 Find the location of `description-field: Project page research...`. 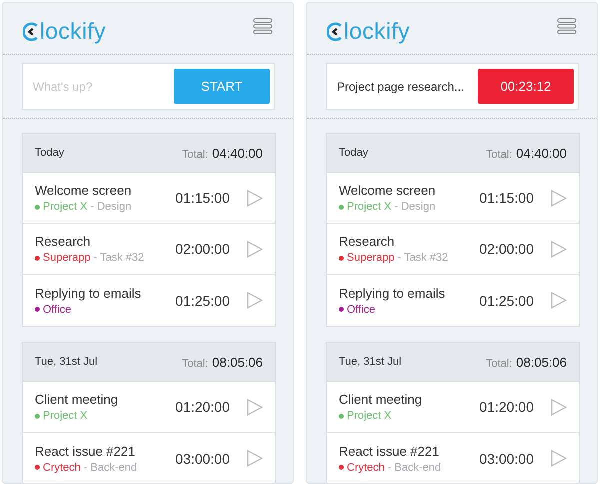

description-field: Project page research... is located at coordinates (404, 87).